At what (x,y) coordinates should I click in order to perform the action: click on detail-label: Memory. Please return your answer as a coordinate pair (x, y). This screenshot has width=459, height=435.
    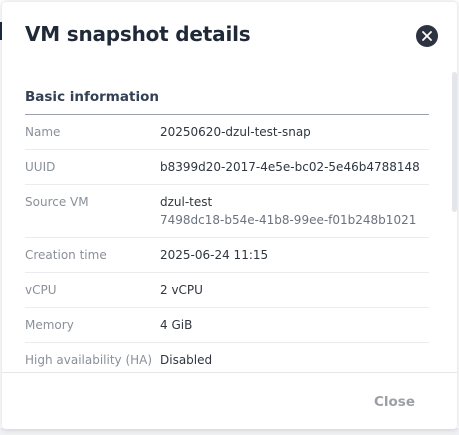
    Looking at the image, I should click on (49, 325).